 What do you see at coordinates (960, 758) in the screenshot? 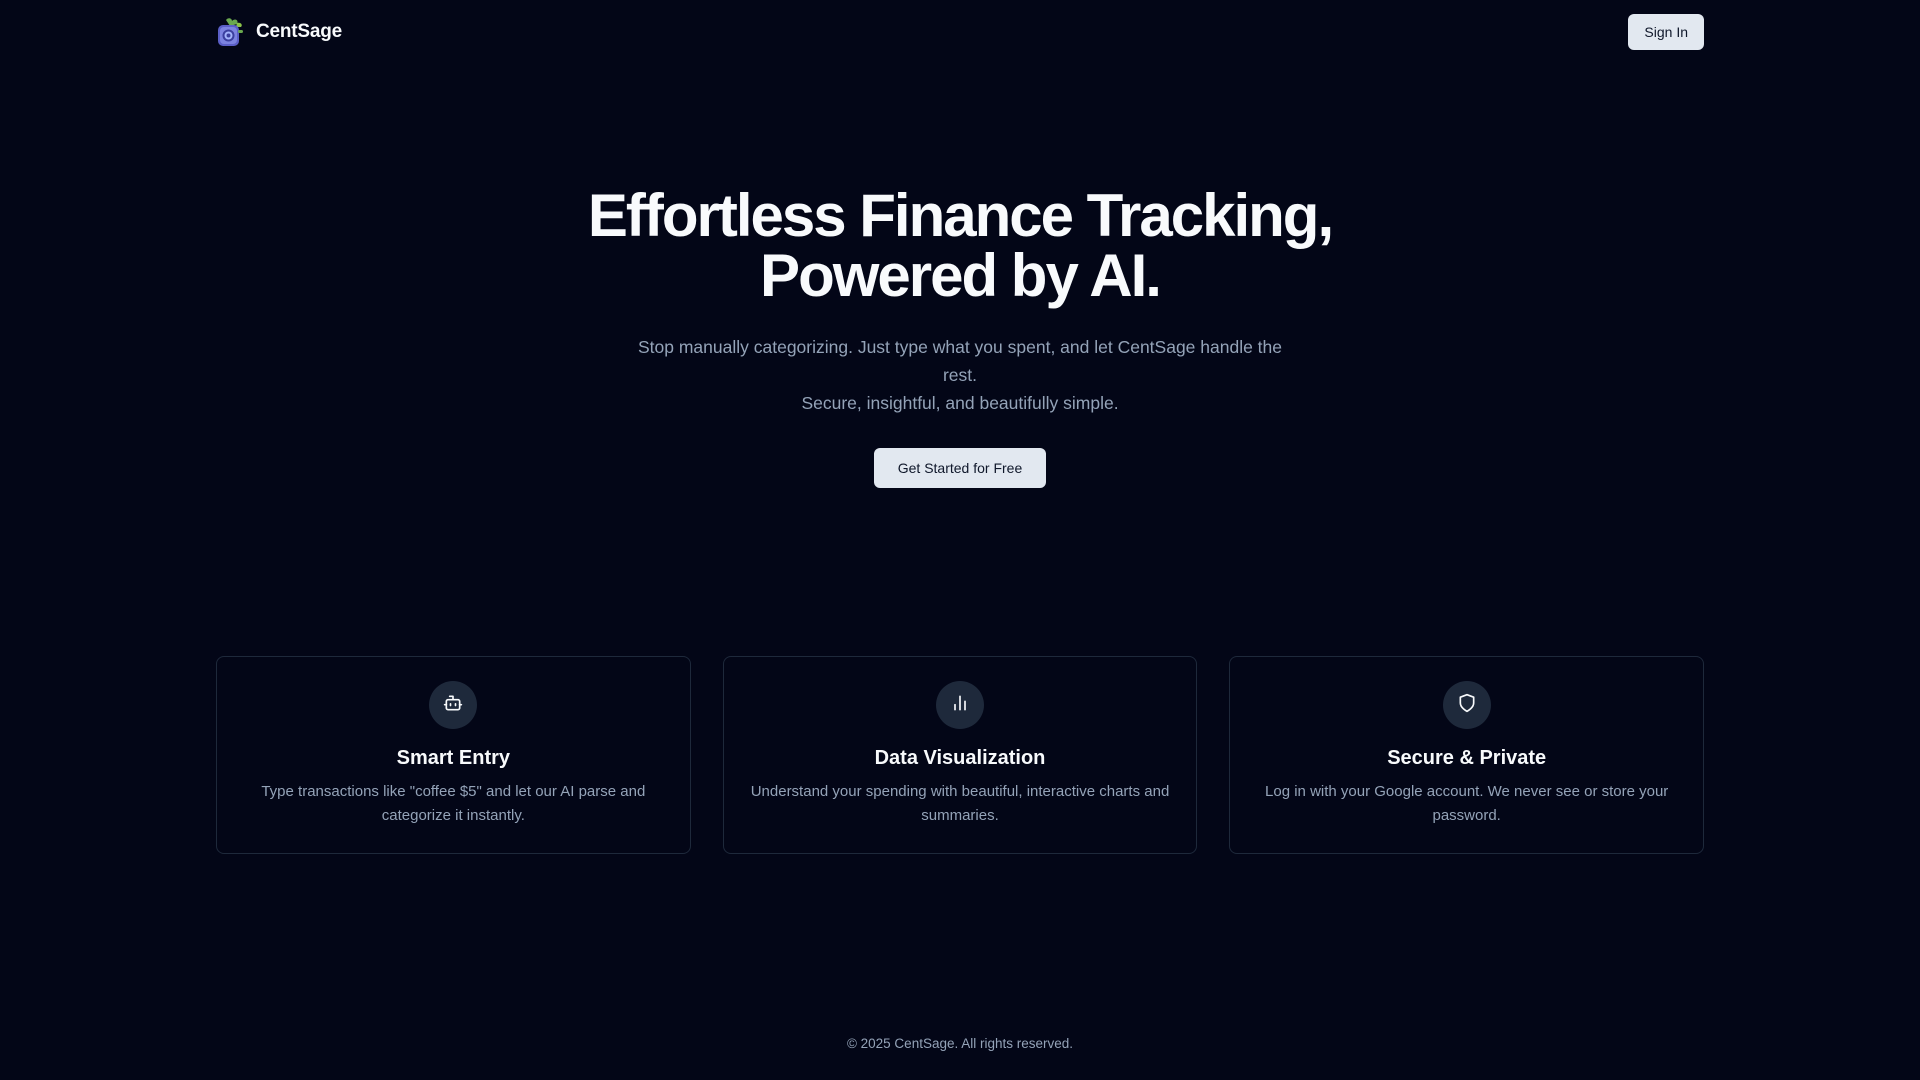
I see `feature-title: Data Visualization` at bounding box center [960, 758].